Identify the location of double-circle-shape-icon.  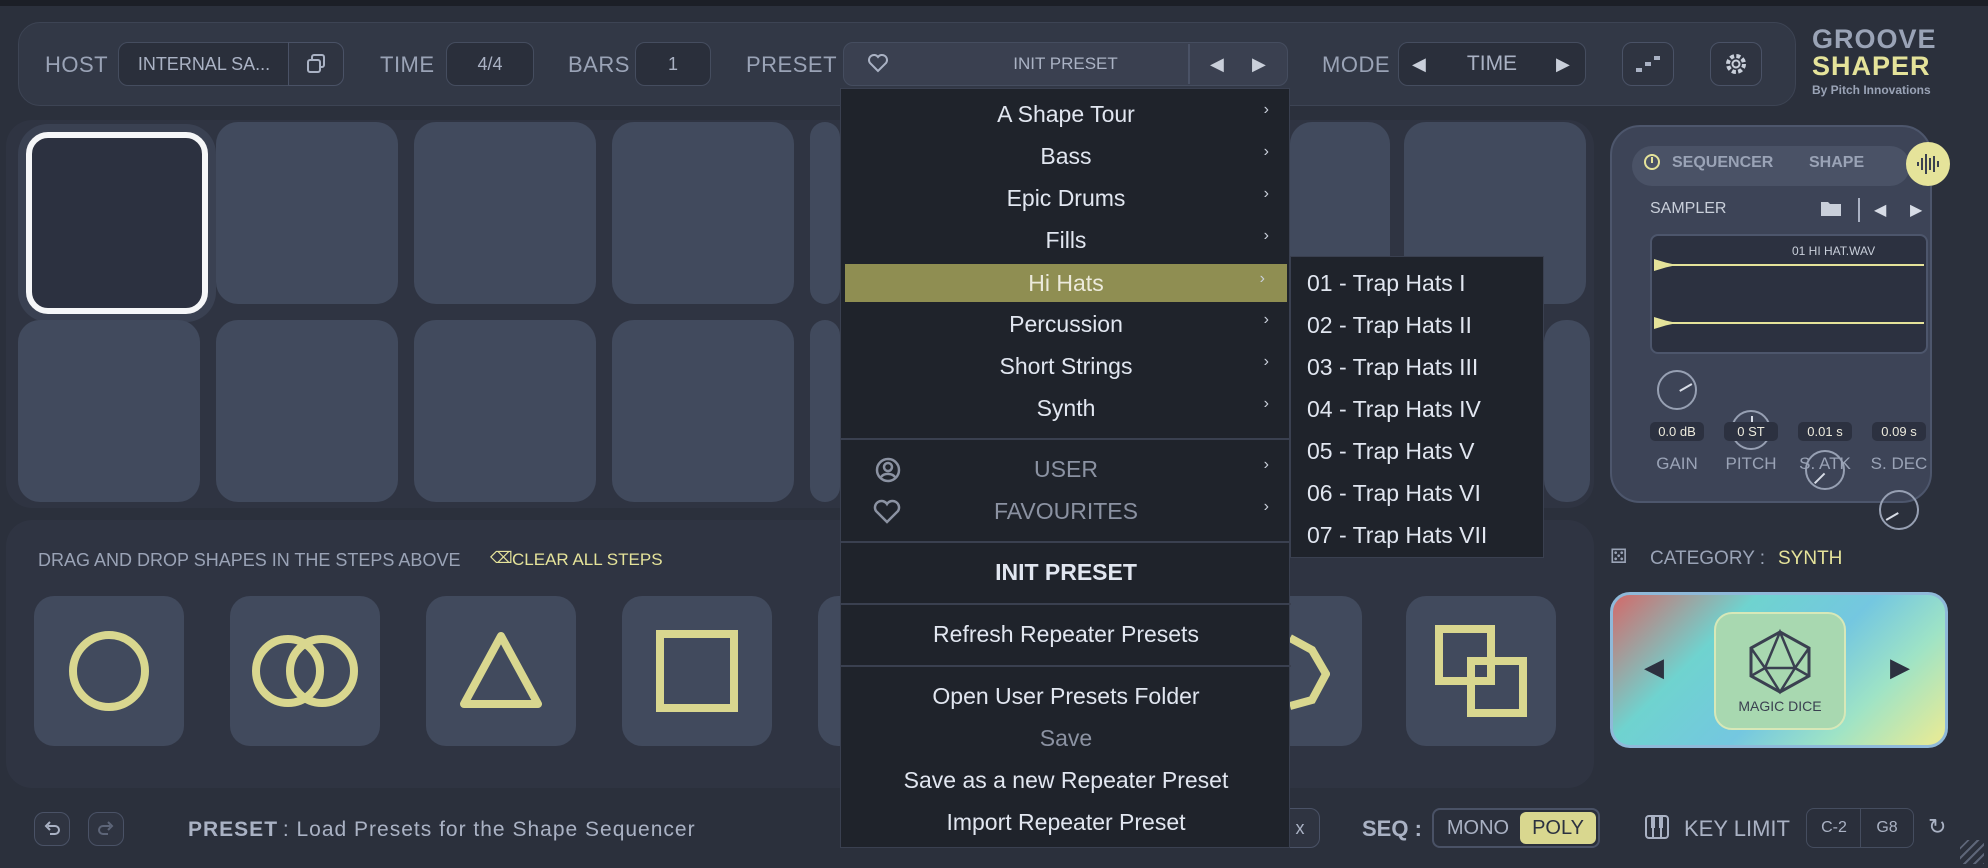
(305, 671).